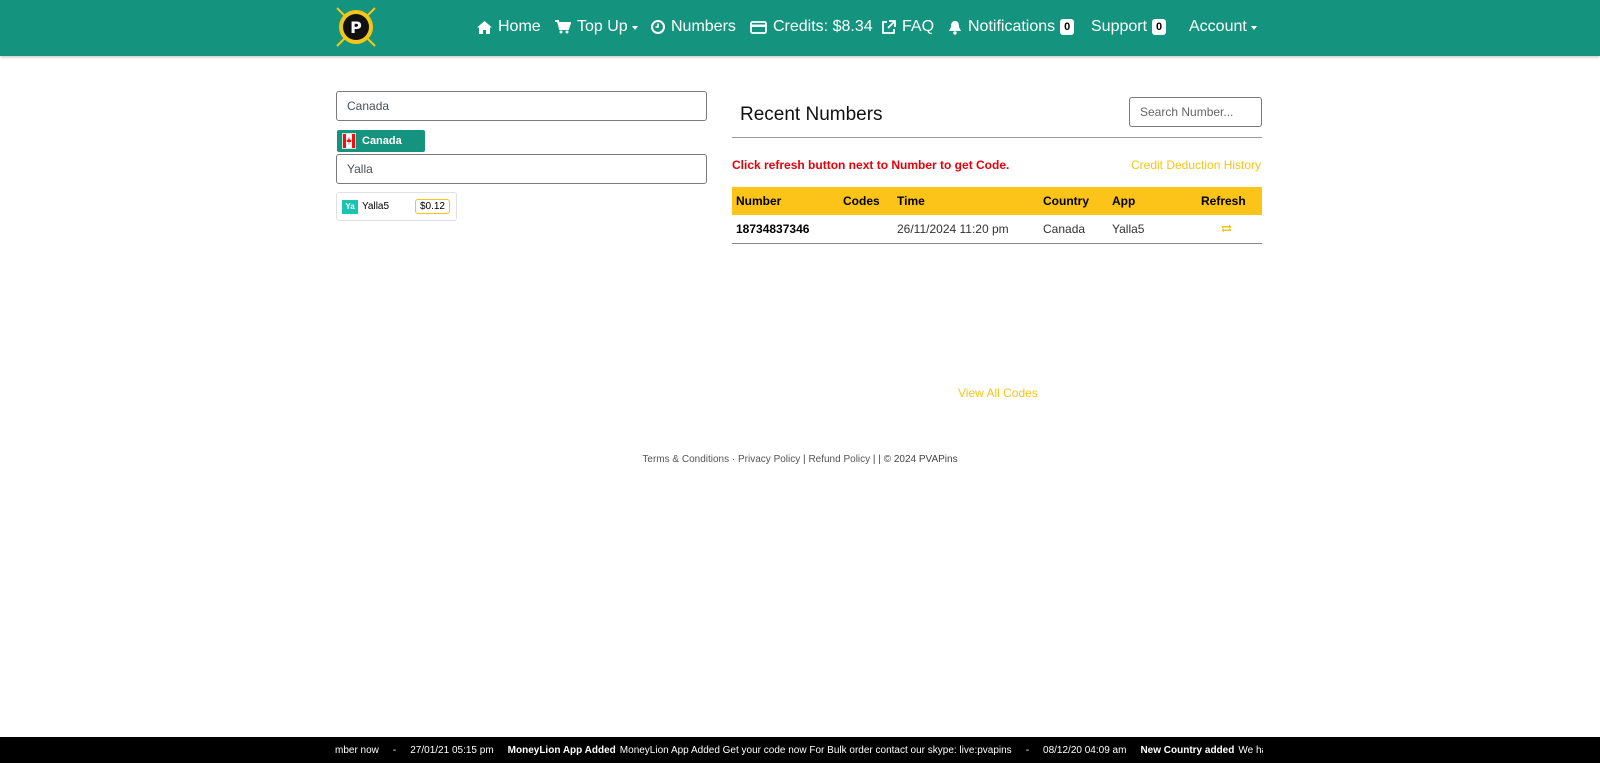  Describe the element at coordinates (997, 137) in the screenshot. I see `divider` at that location.